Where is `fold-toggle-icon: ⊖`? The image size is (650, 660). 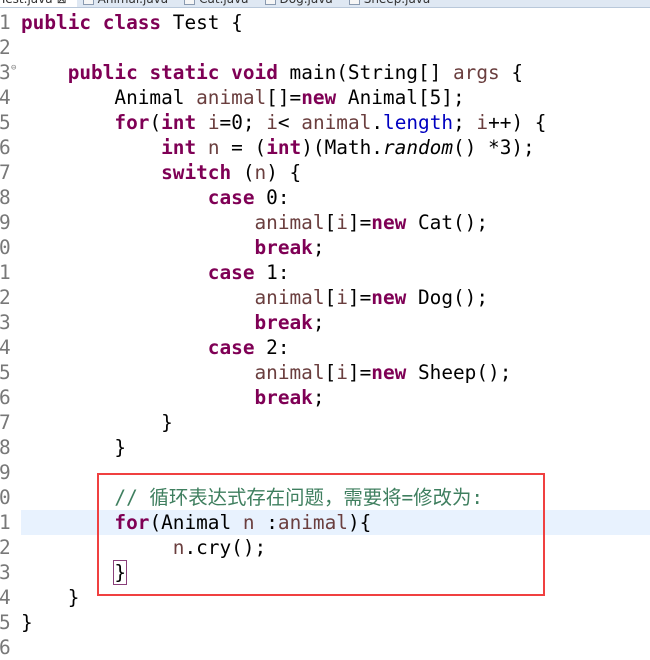 fold-toggle-icon: ⊖ is located at coordinates (13, 68).